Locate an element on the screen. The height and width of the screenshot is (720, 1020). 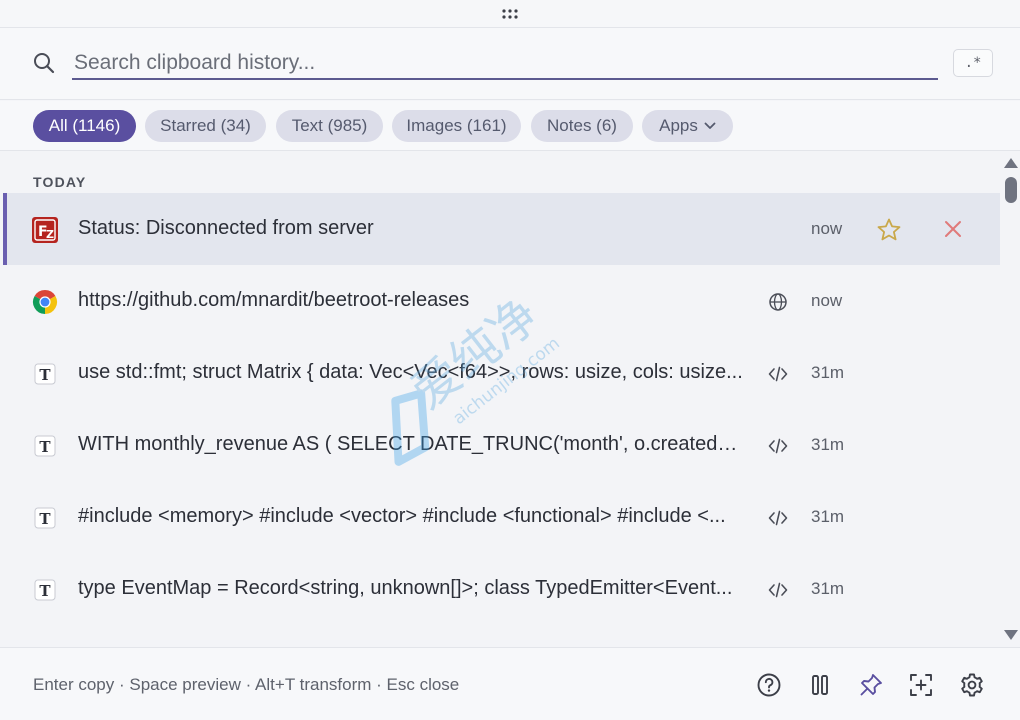
filter-chip-apps: Apps is located at coordinates (687, 126).